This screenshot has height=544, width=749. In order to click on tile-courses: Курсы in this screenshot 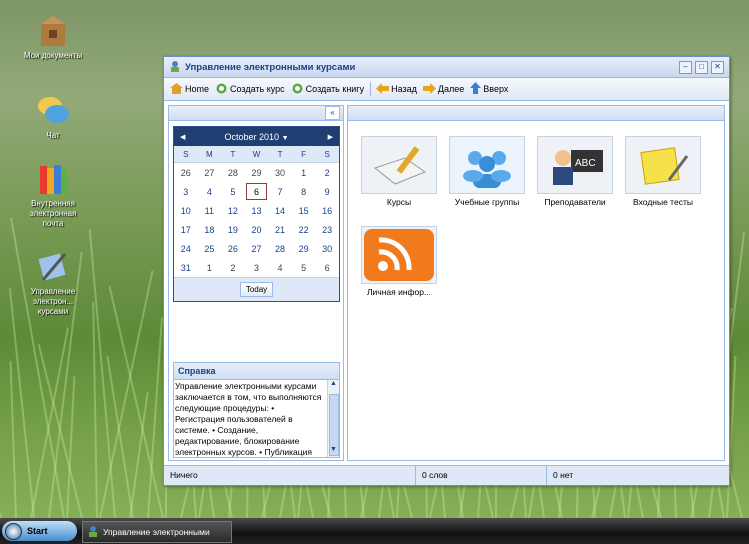, I will do `click(399, 171)`.